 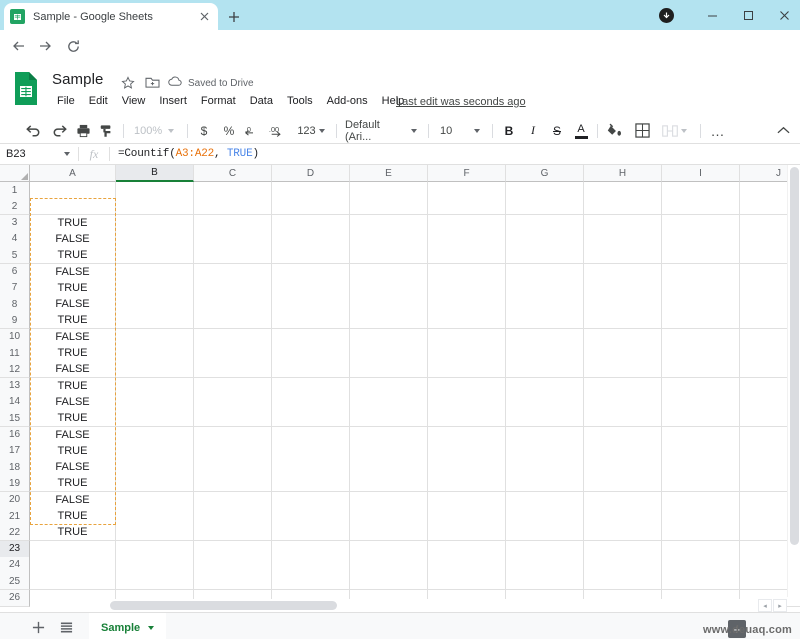 What do you see at coordinates (389, 516) in the screenshot?
I see `cell-E21` at bounding box center [389, 516].